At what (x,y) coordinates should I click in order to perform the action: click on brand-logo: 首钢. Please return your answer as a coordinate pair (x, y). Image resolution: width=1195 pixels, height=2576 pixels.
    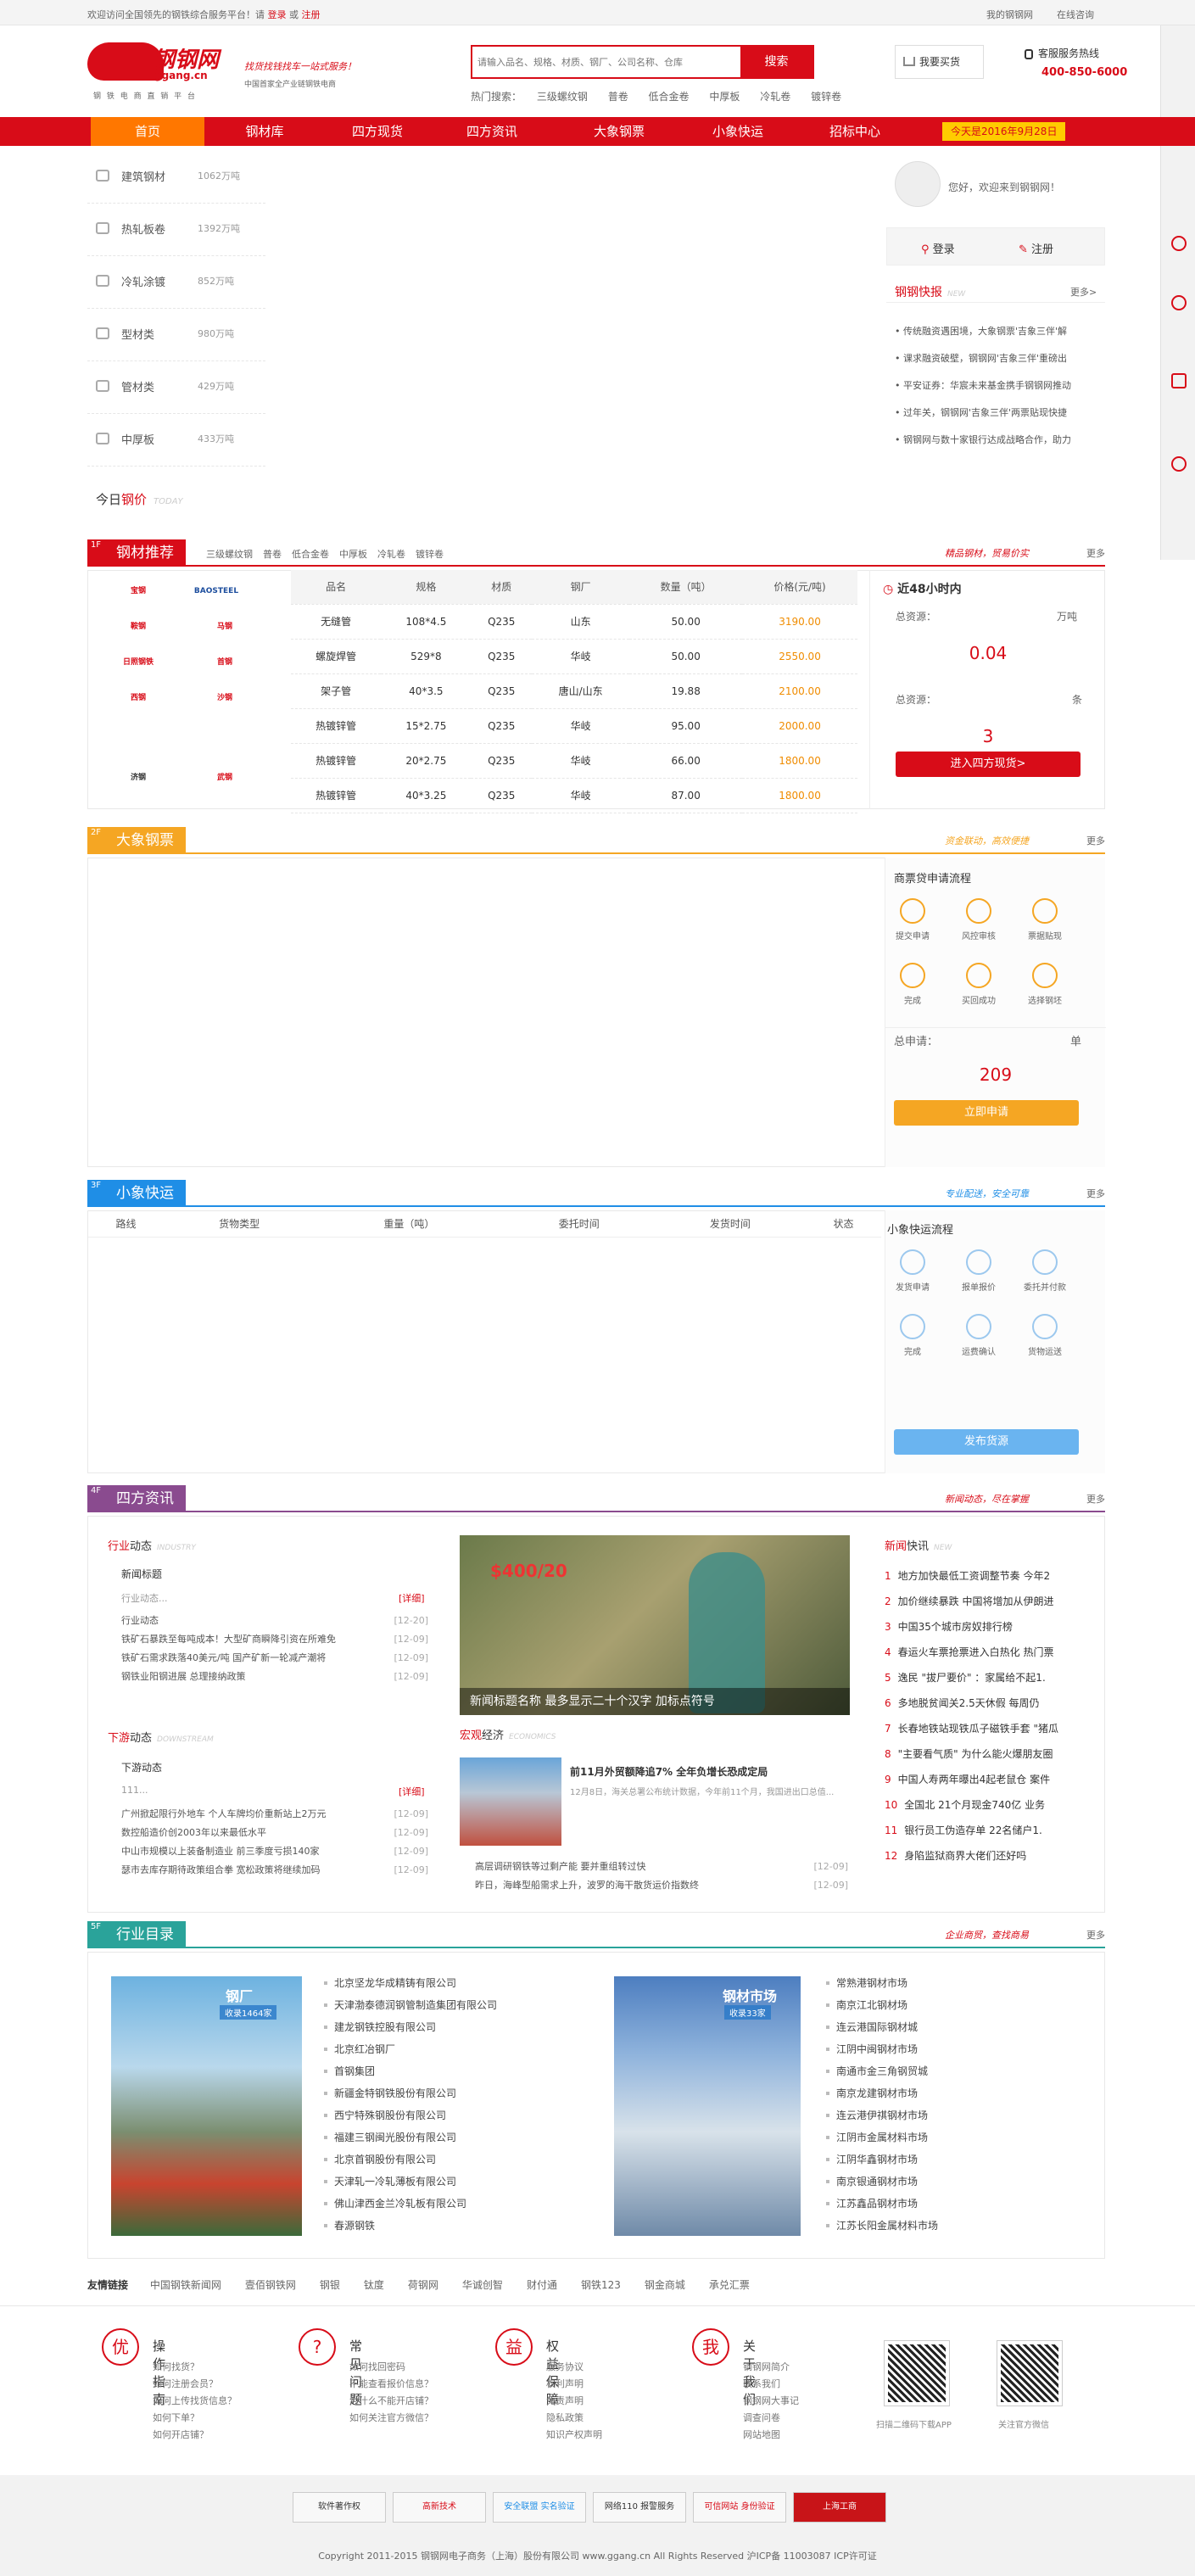
    Looking at the image, I should click on (224, 662).